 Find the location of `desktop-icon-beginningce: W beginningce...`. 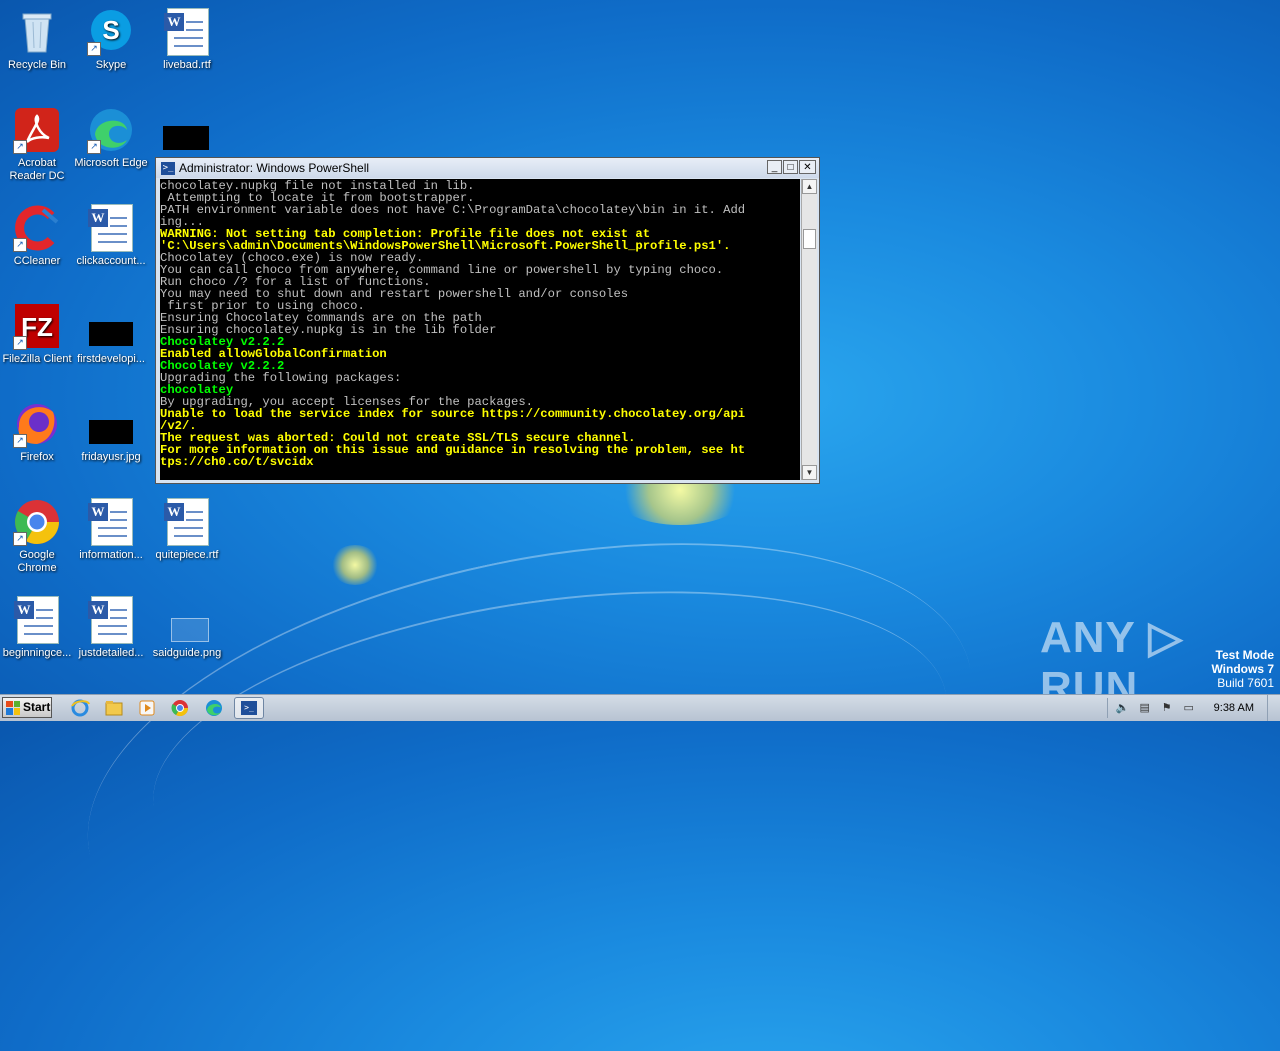

desktop-icon-beginningce: W beginningce... is located at coordinates (37, 628).